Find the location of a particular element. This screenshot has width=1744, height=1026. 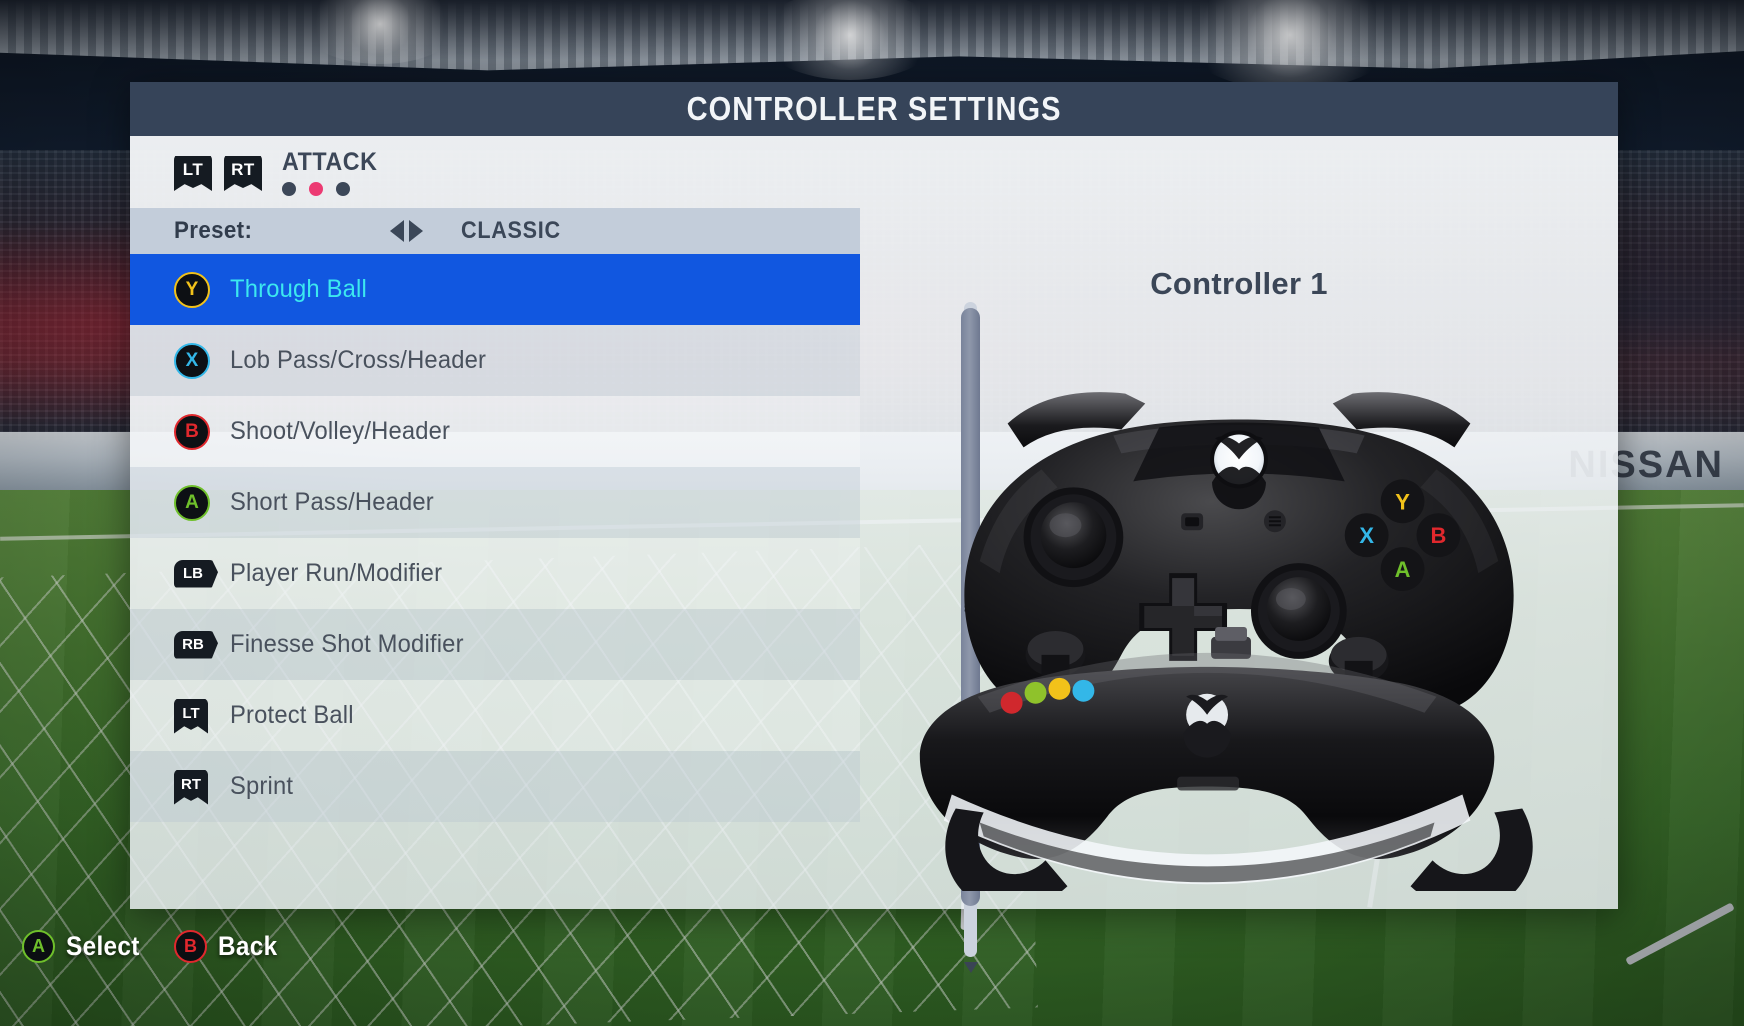

tab-header: LT RT ATTACK is located at coordinates (495, 172).